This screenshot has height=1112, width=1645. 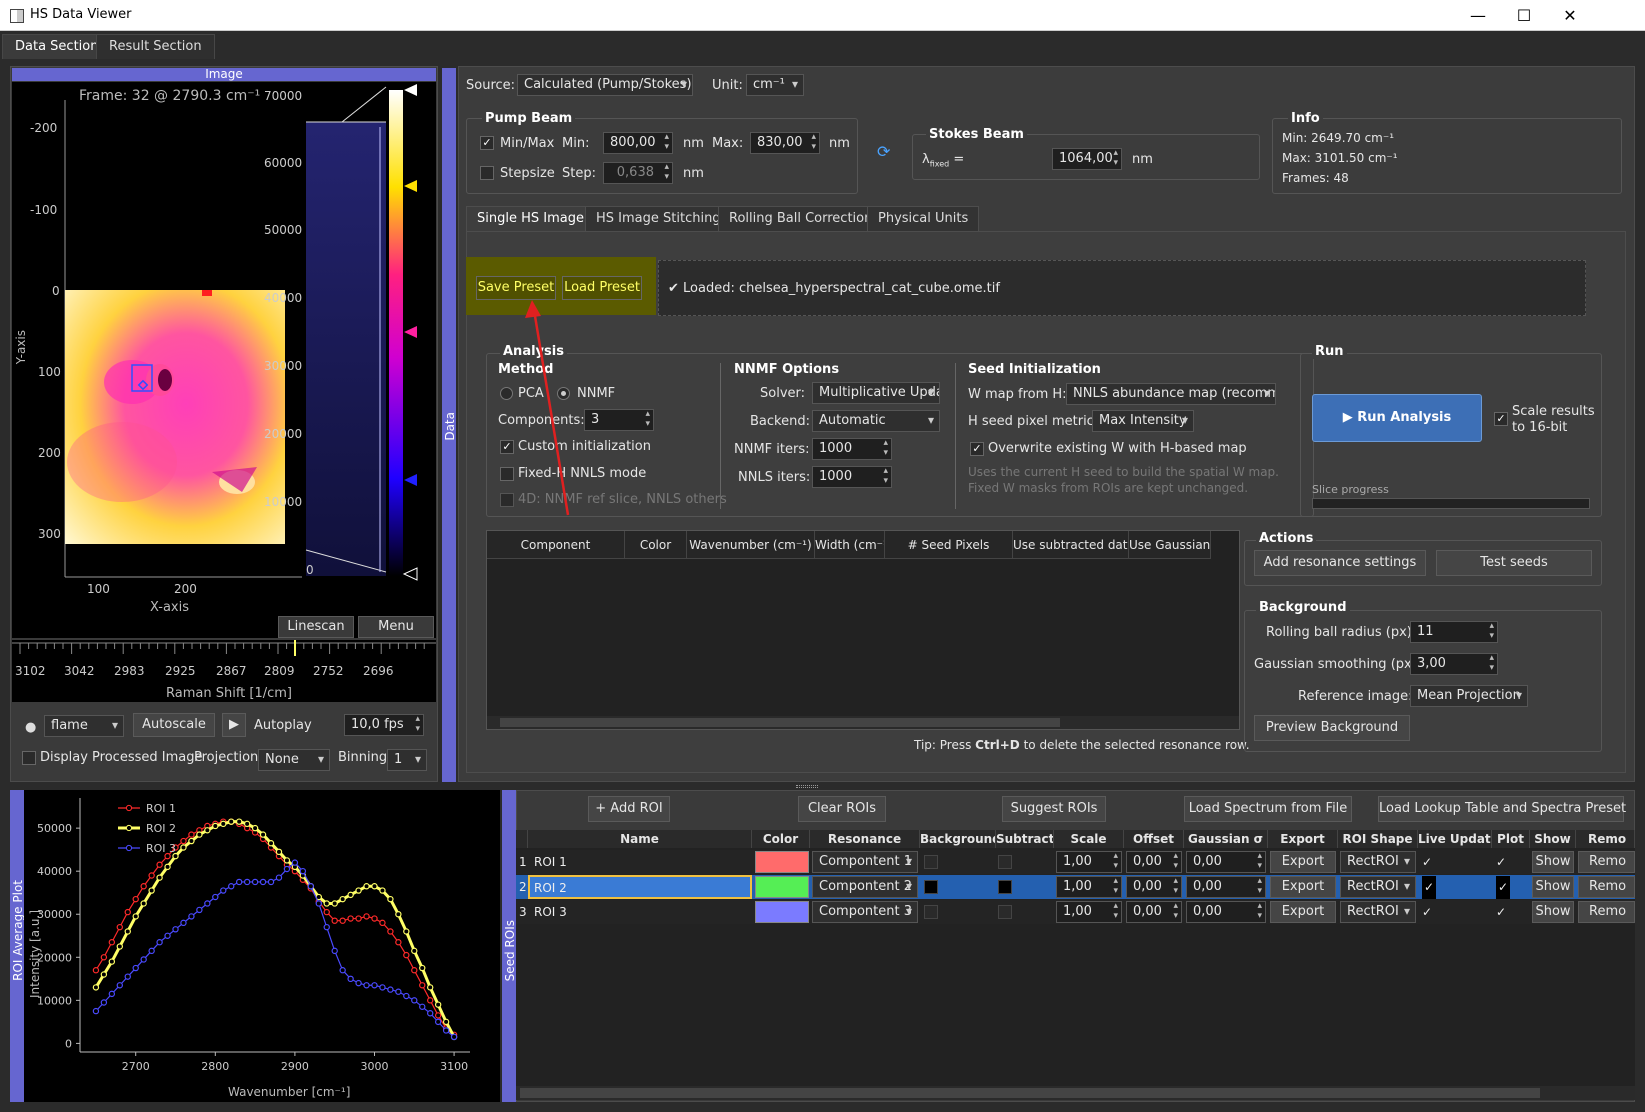 What do you see at coordinates (1570, 15) in the screenshot?
I see `close-button: ✕` at bounding box center [1570, 15].